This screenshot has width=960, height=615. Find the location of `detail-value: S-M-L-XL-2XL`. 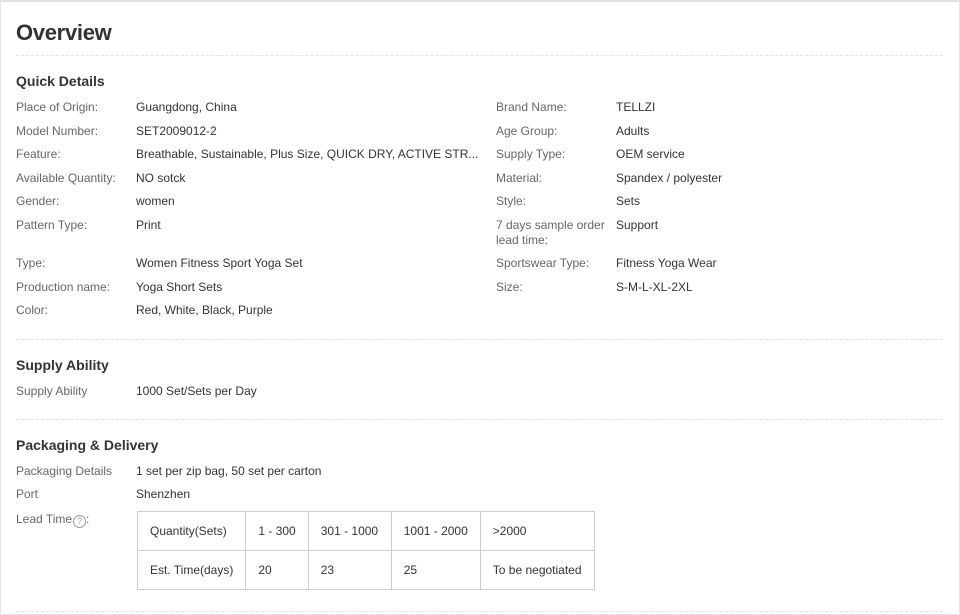

detail-value: S-M-L-XL-2XL is located at coordinates (654, 287).